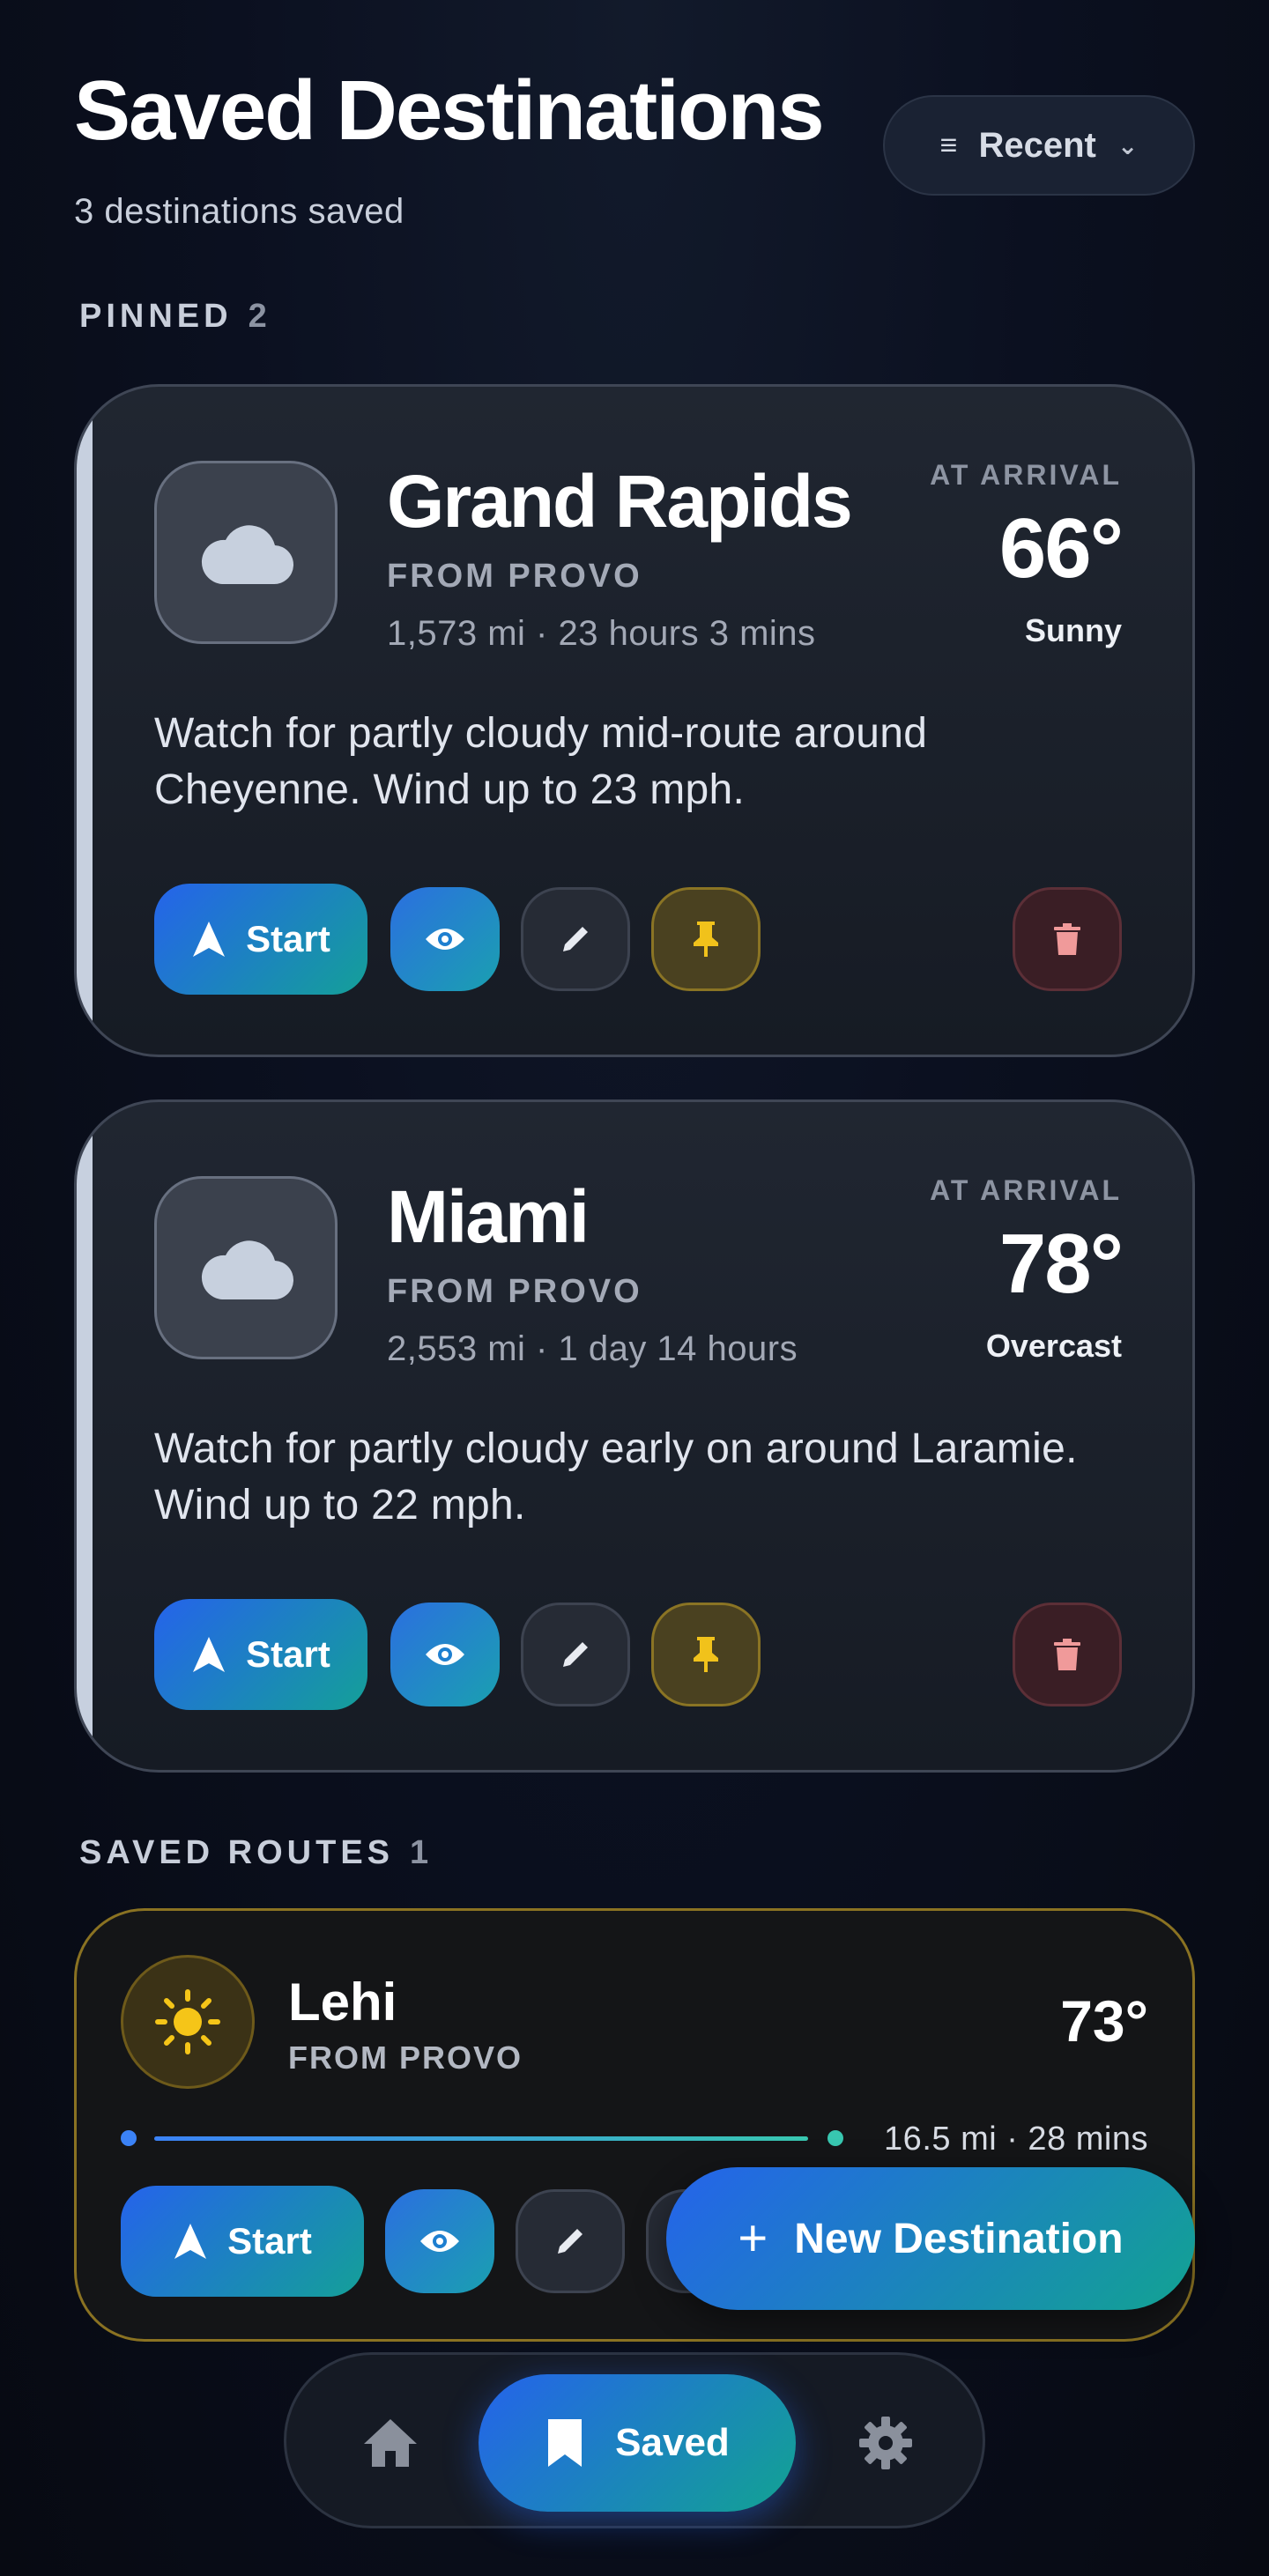 The height and width of the screenshot is (2576, 1269). Describe the element at coordinates (566, 2443) in the screenshot. I see `bookmark-icon` at that location.